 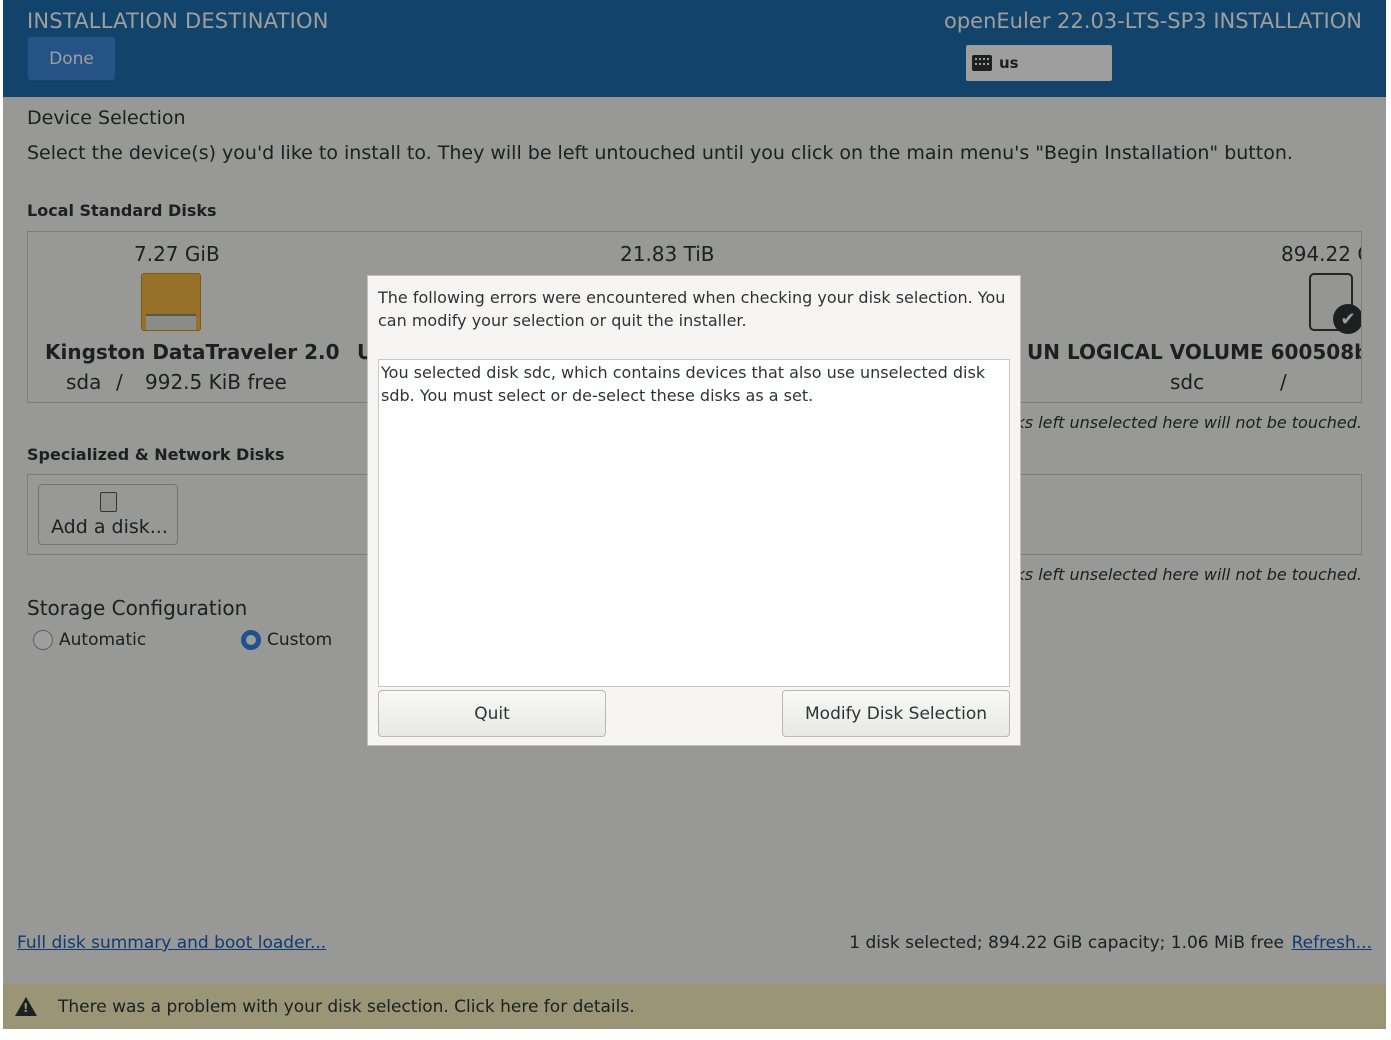 I want to click on quit-button: Quit, so click(x=492, y=713).